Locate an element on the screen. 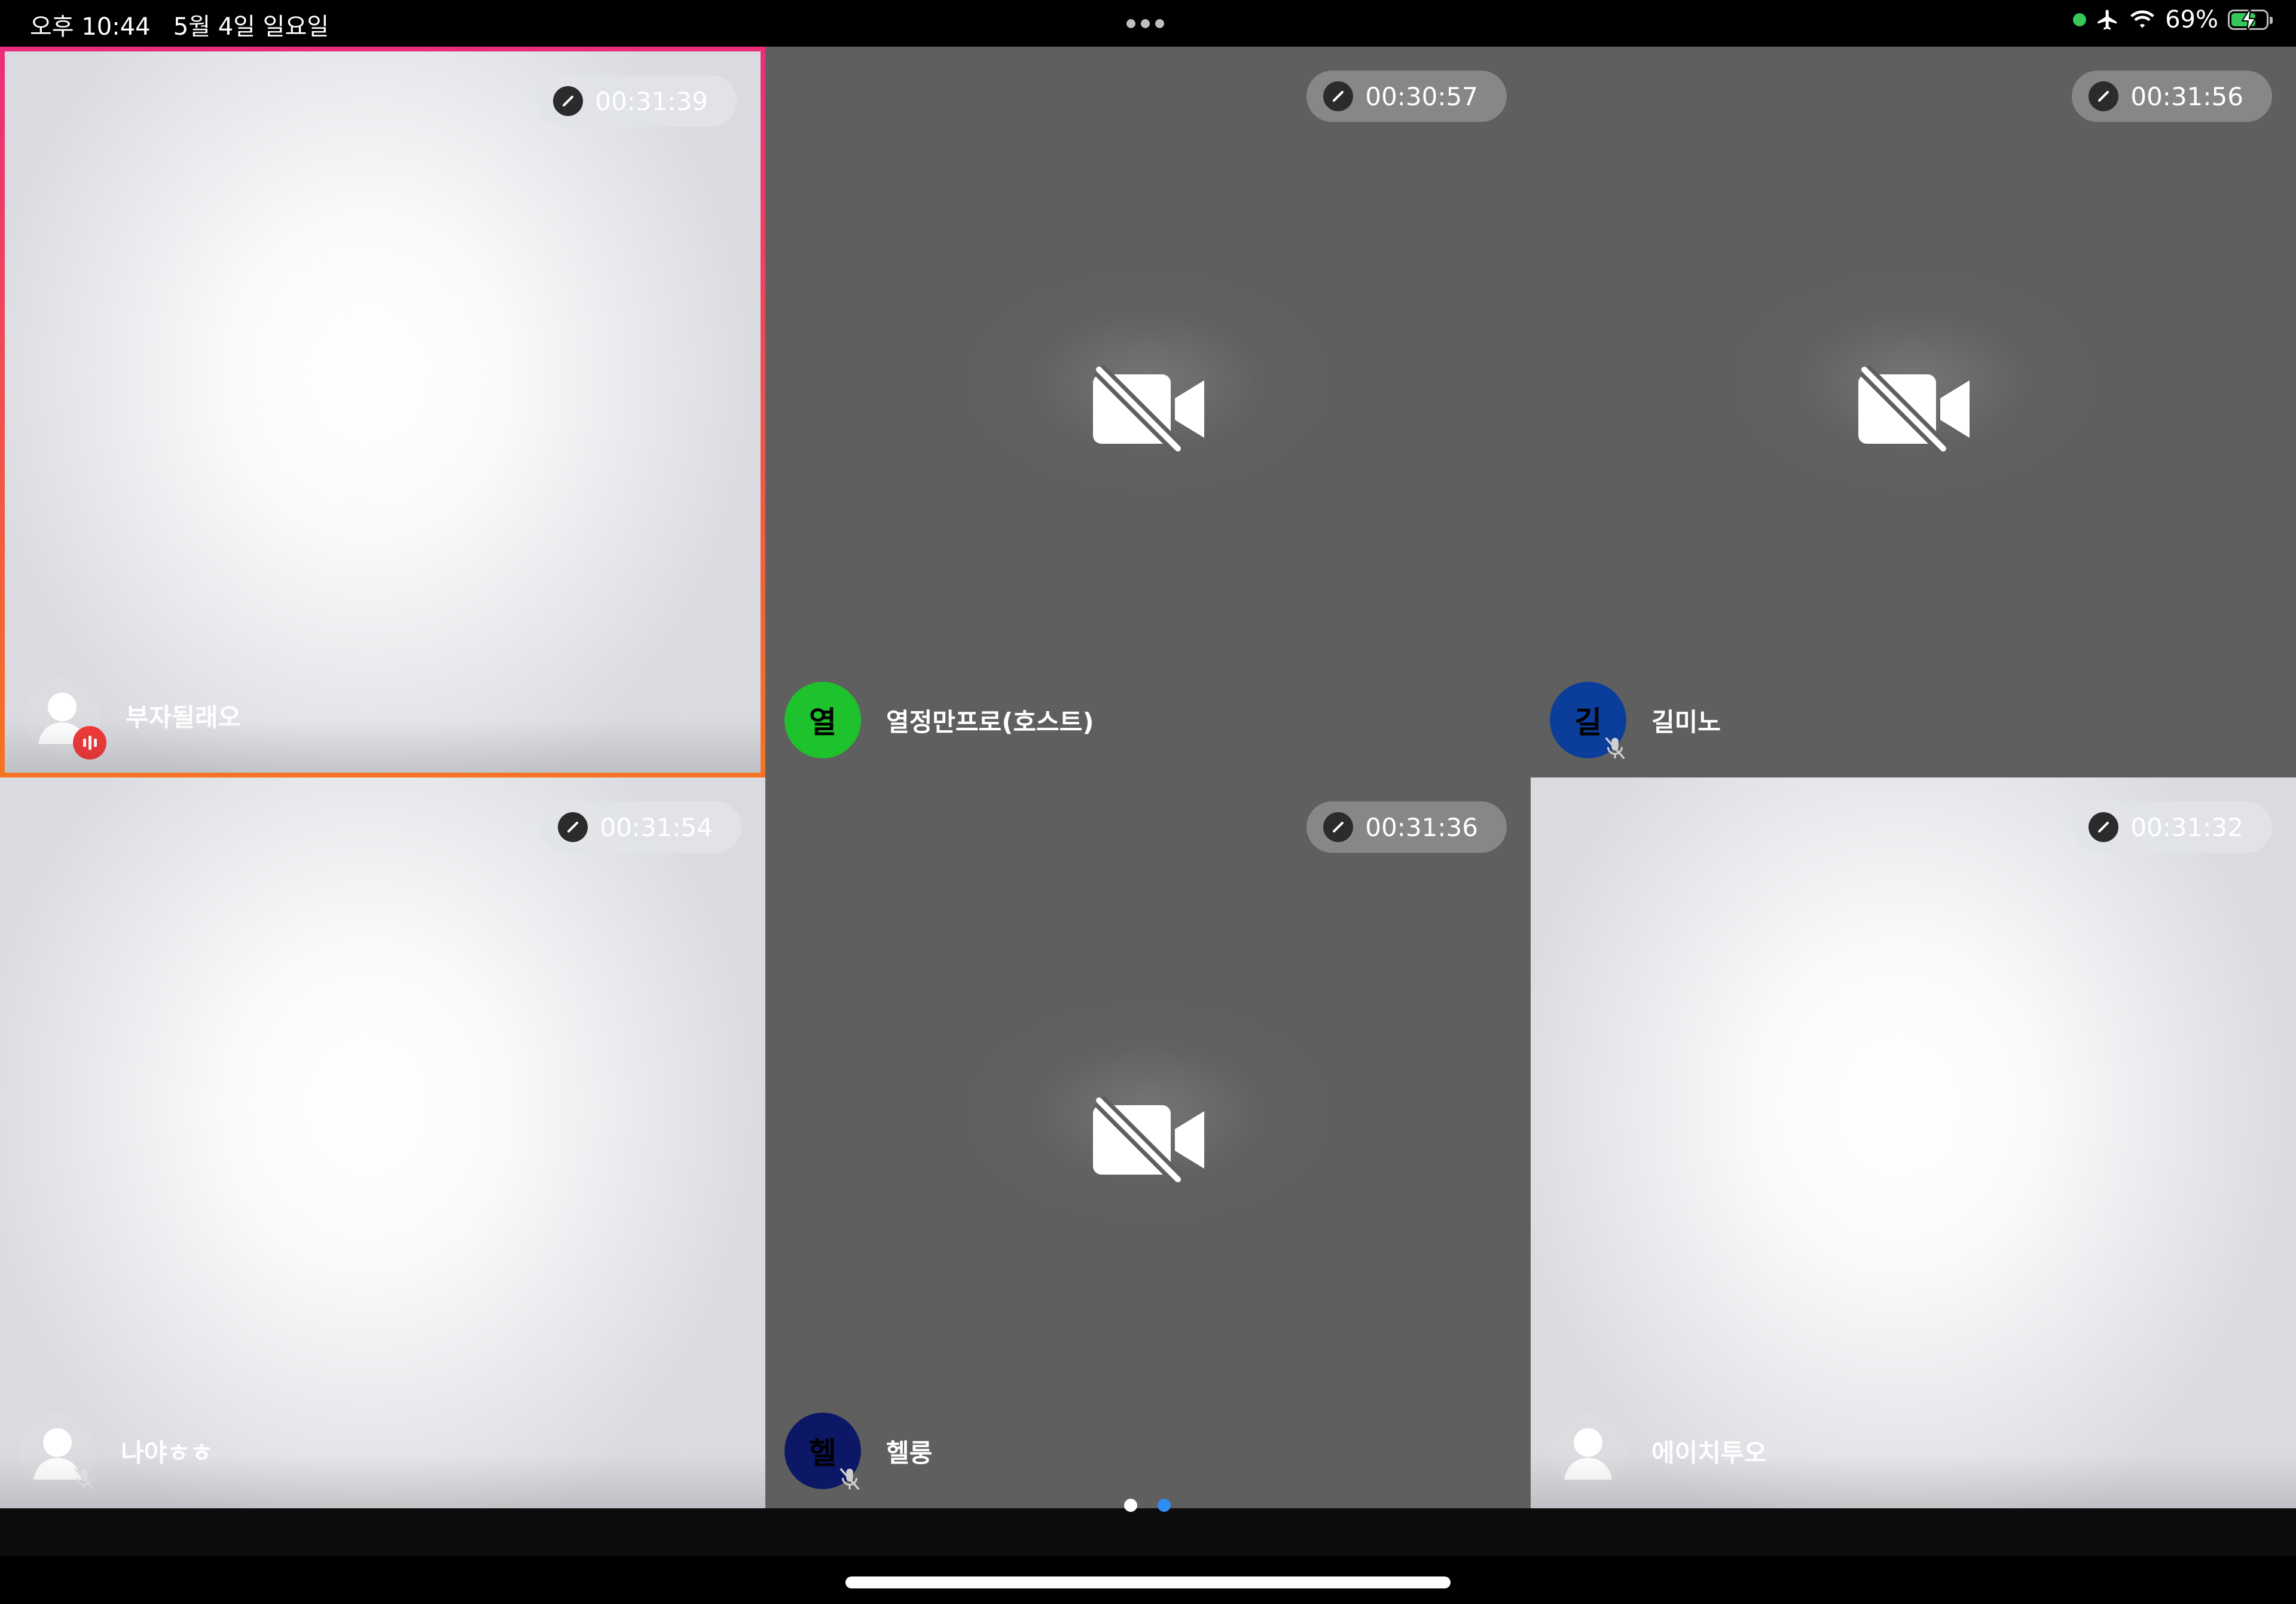  timer-text: 00:31:56 is located at coordinates (2186, 96).